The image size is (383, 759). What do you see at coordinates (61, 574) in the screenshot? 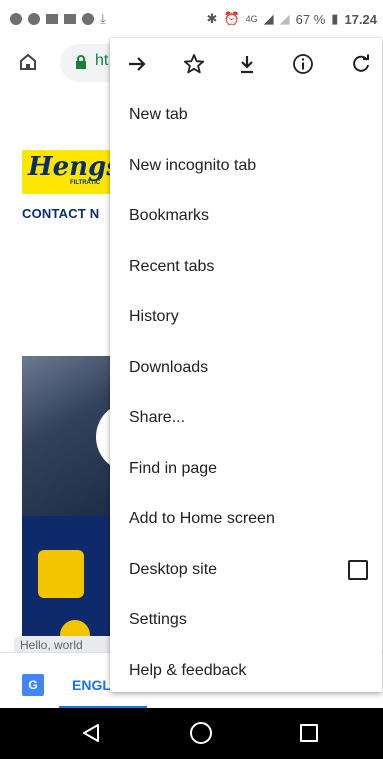
I see `filter-product-icon` at bounding box center [61, 574].